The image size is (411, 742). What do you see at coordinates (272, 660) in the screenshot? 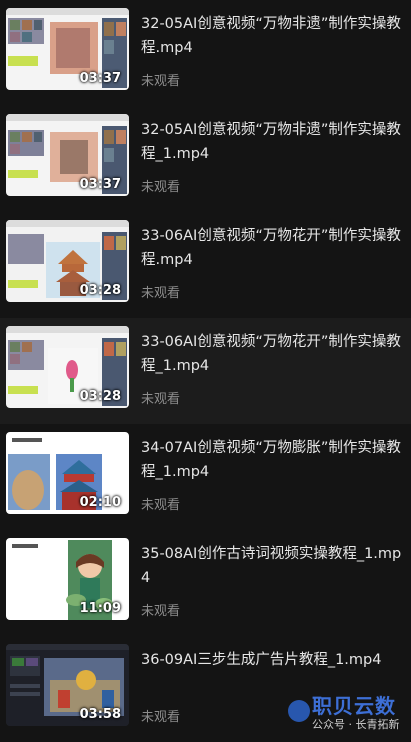
I see `video-title: 36-09AI三步生成广告片教程_1.mp4` at bounding box center [272, 660].